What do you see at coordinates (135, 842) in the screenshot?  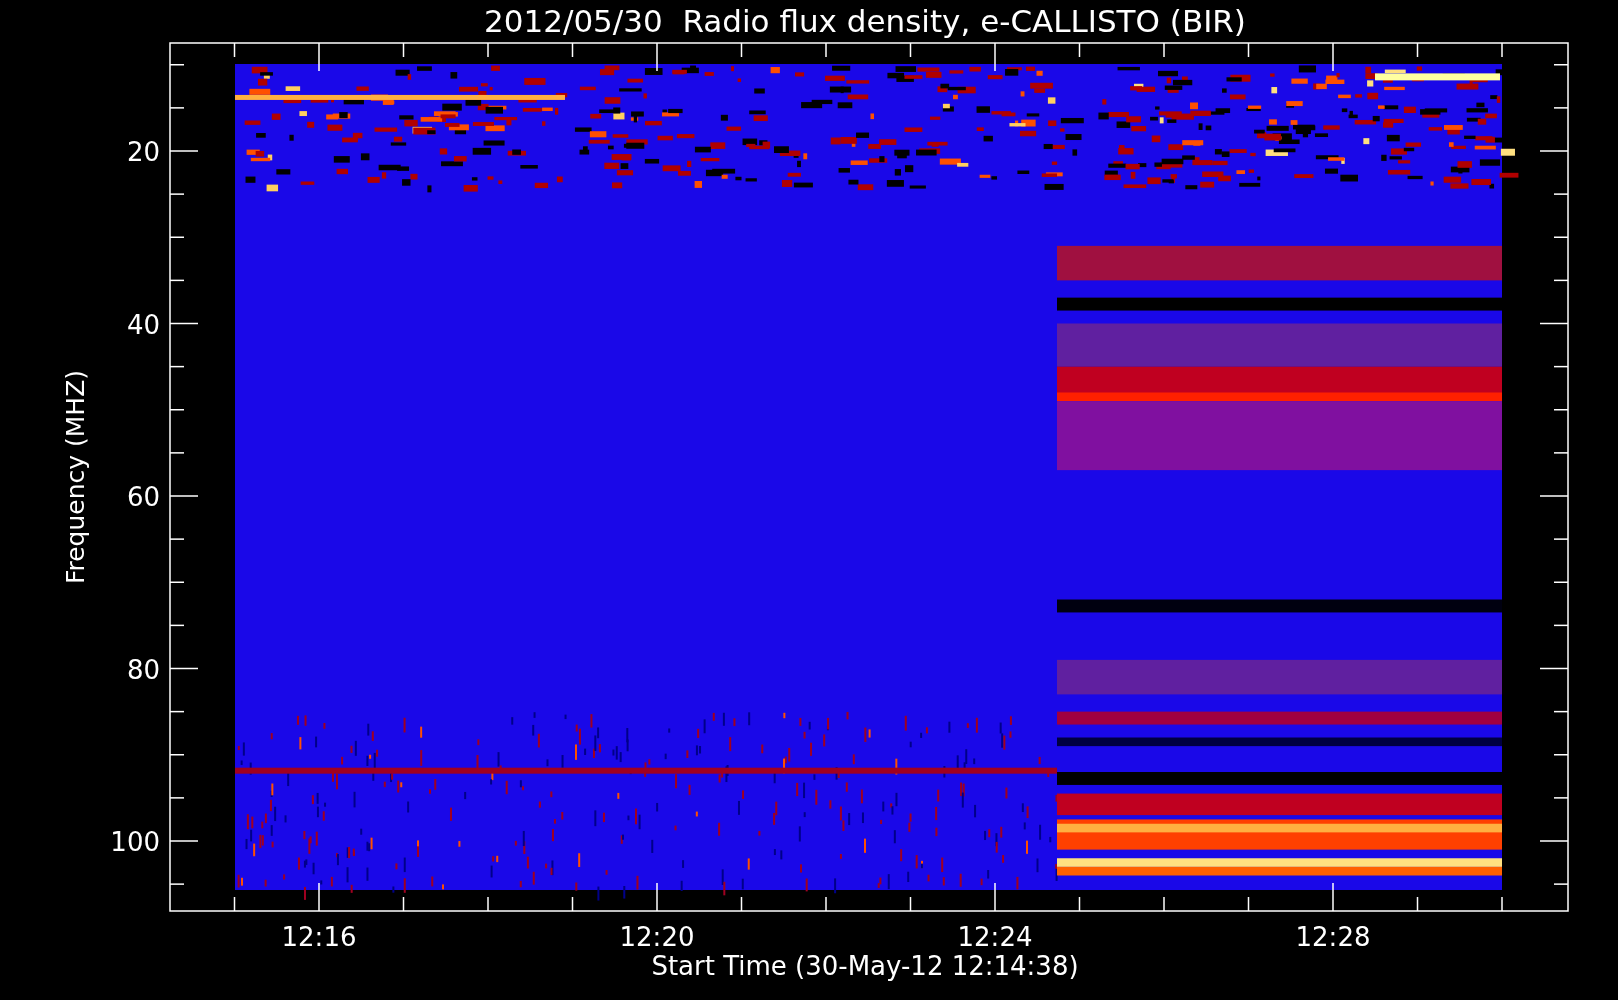 I see `y-tick-label: 100` at bounding box center [135, 842].